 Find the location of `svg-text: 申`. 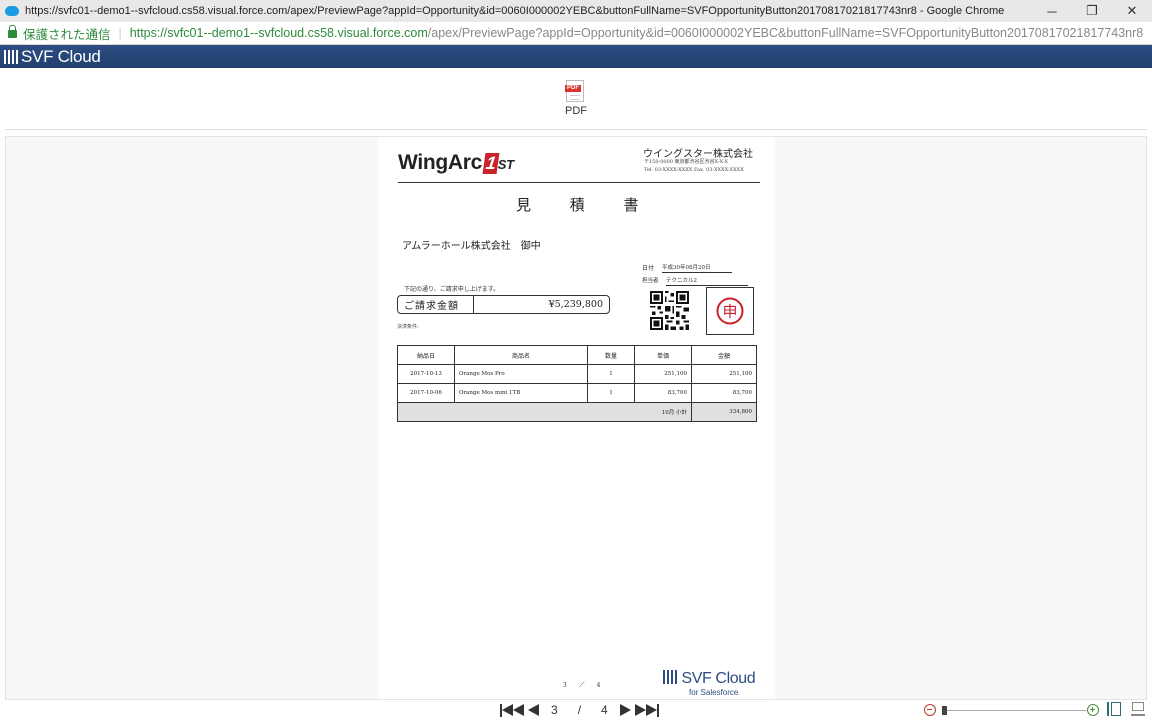

svg-text: 申 is located at coordinates (729, 312).